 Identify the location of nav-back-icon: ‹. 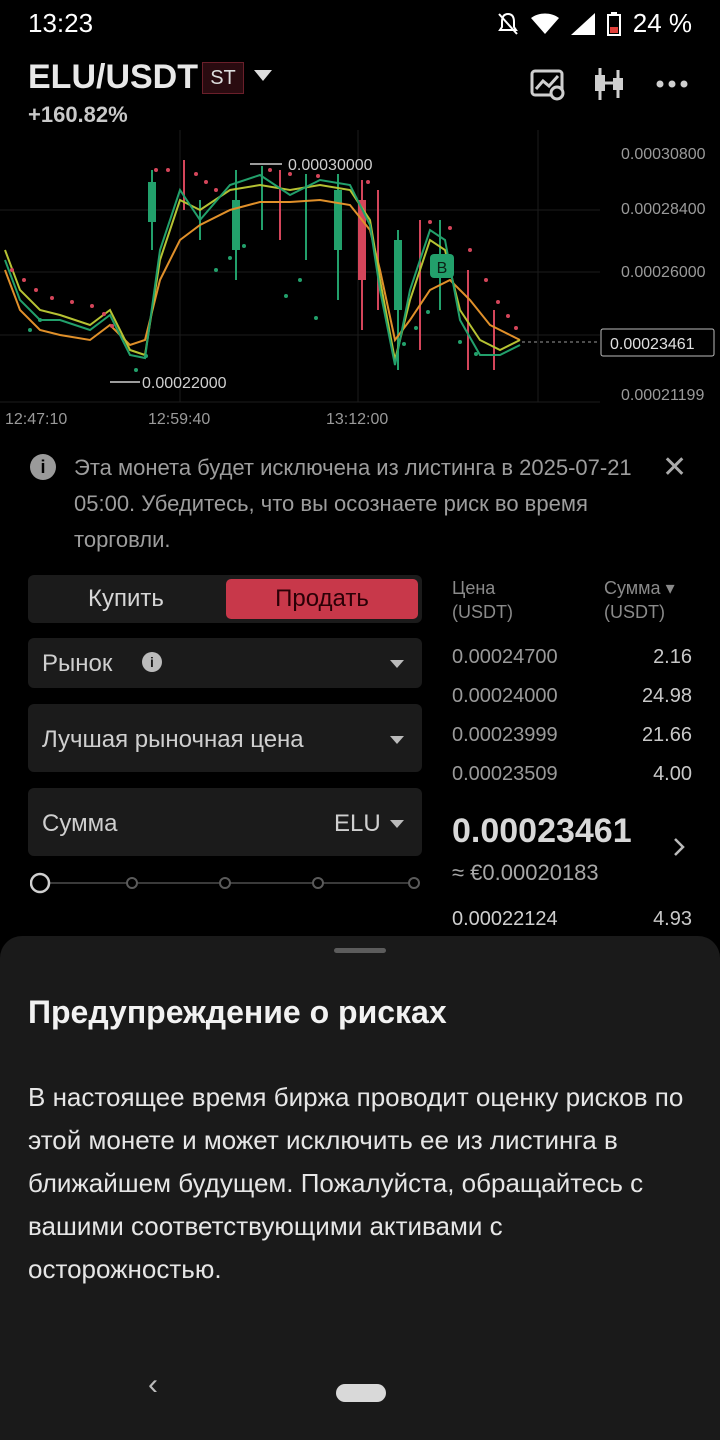
(153, 1385).